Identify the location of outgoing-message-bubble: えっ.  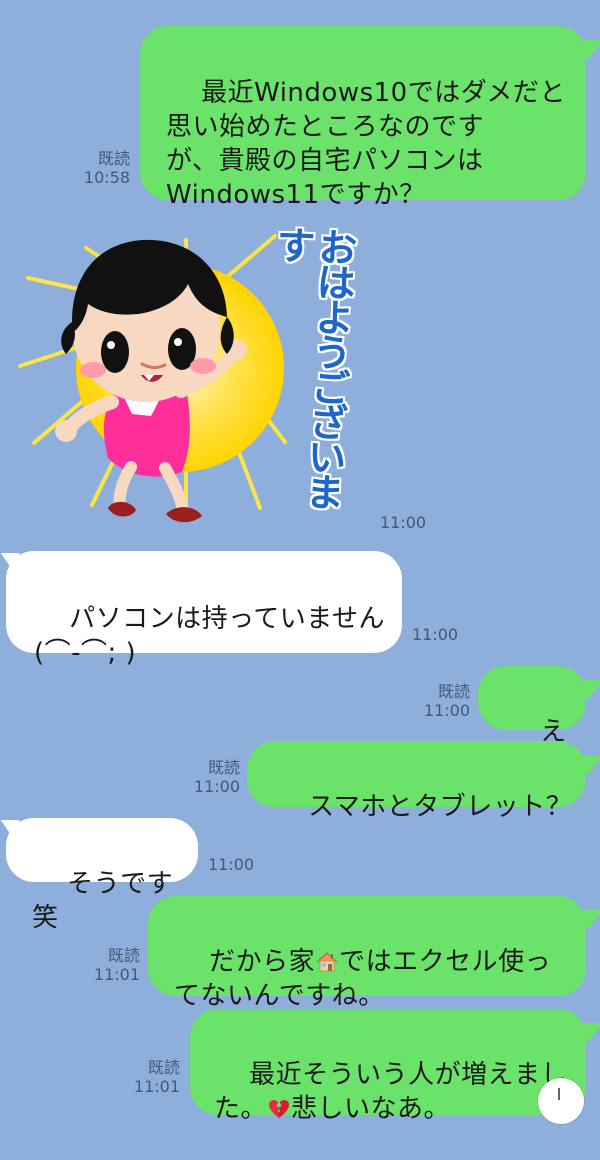
(532, 723).